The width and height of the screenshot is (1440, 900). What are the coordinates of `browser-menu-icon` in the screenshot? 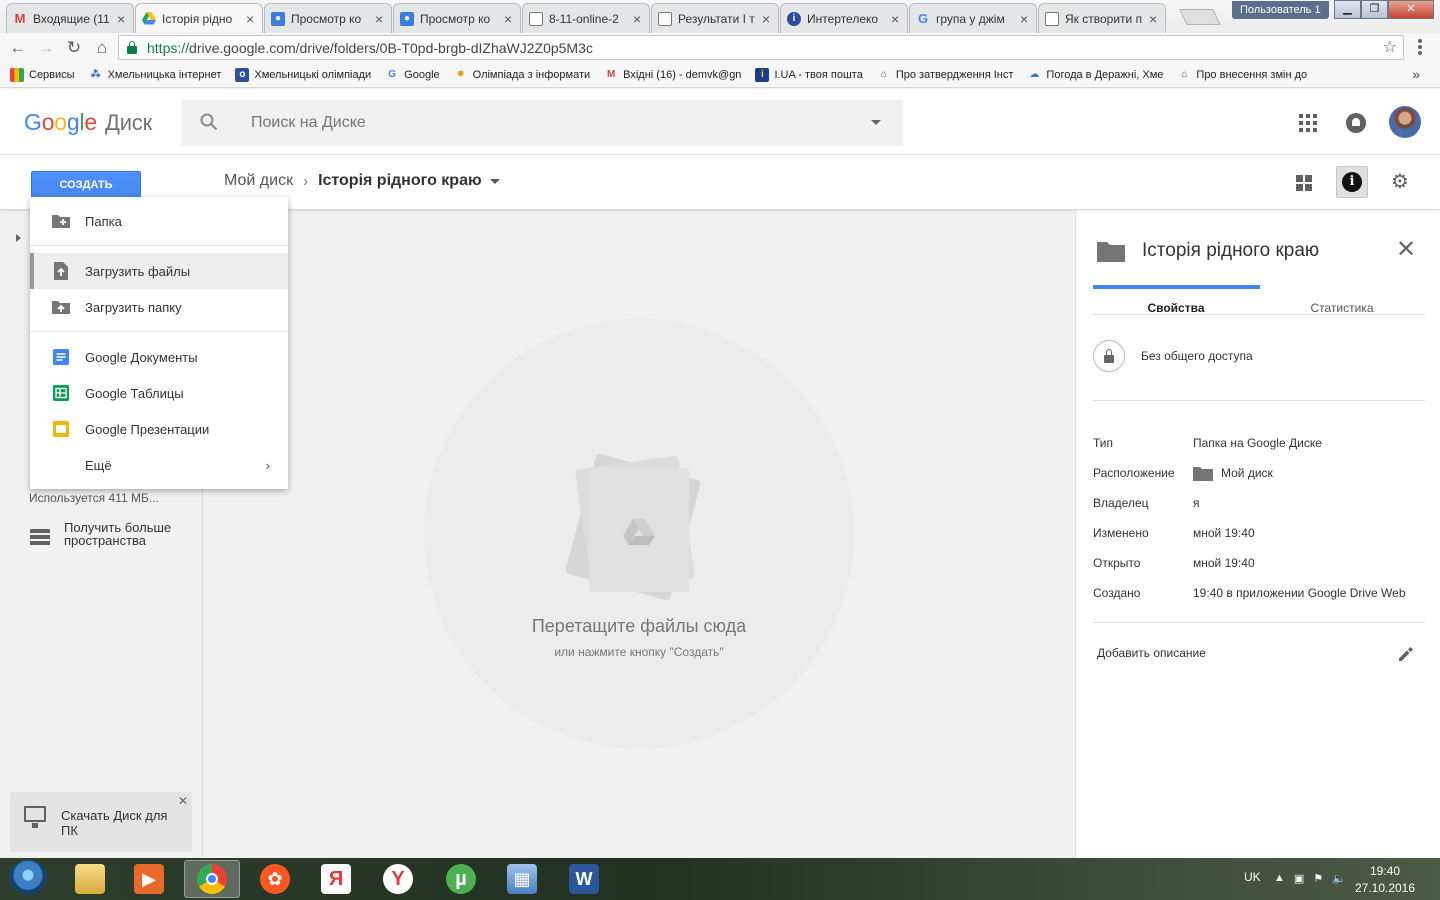 It's located at (1421, 47).